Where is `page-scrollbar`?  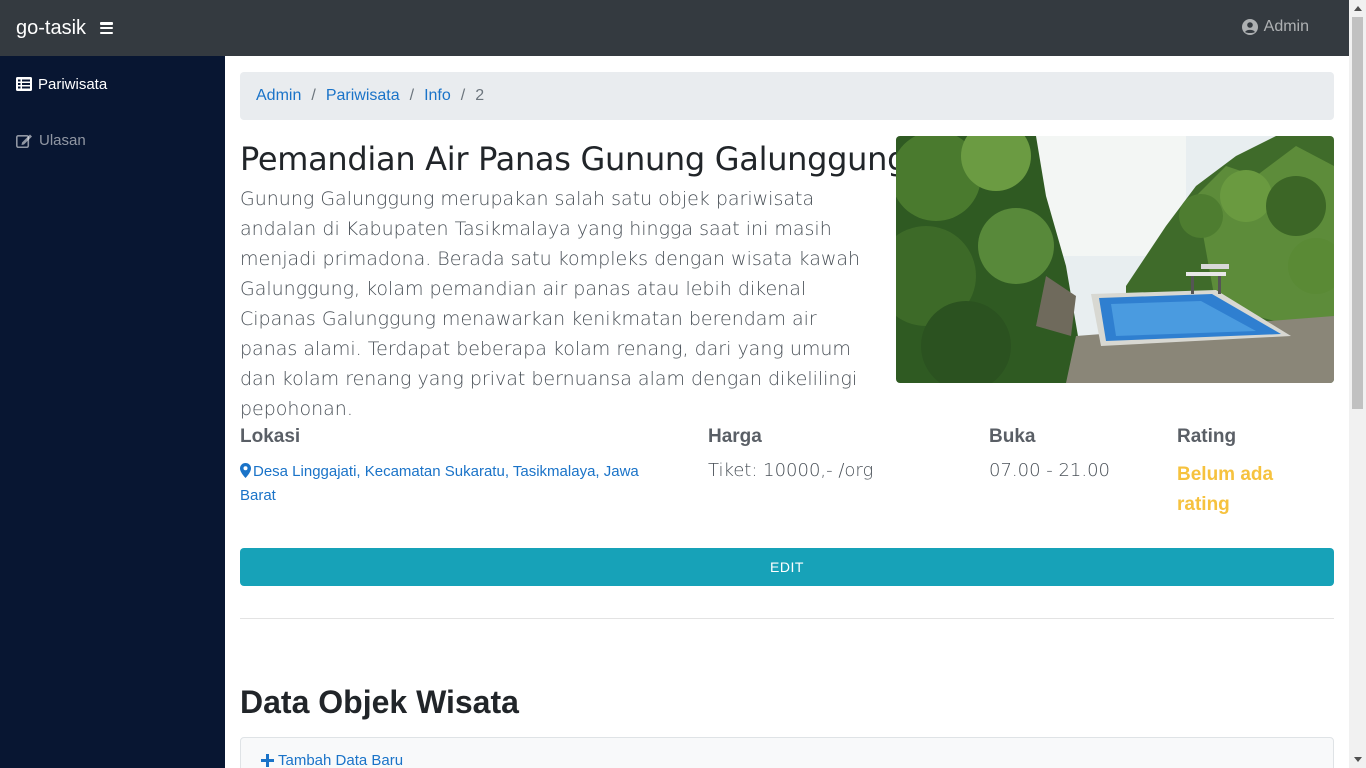
page-scrollbar is located at coordinates (1357, 384).